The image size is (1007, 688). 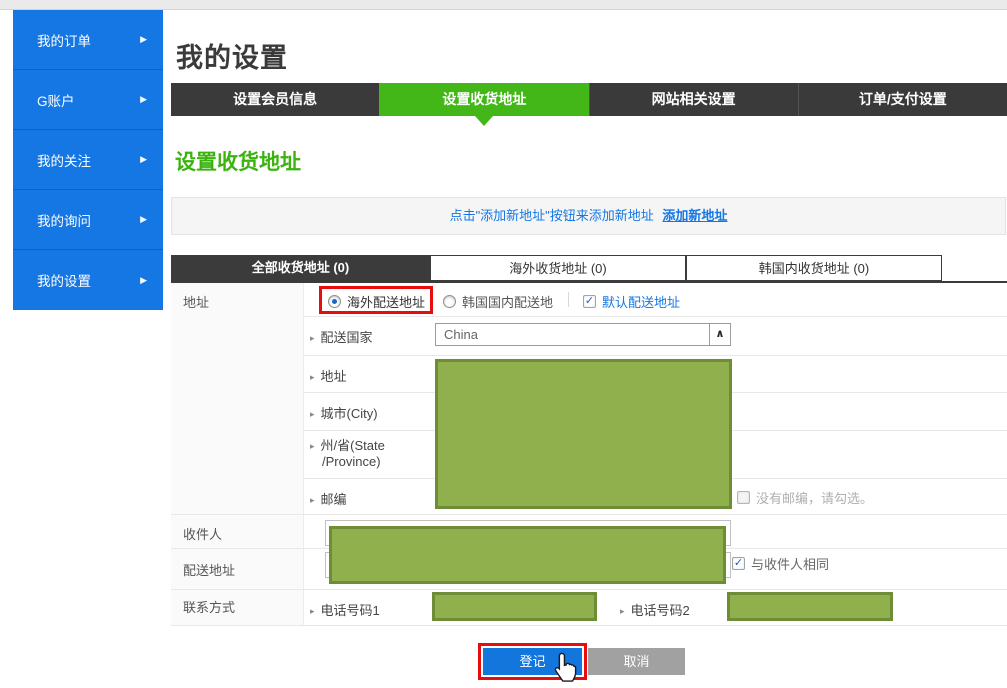 What do you see at coordinates (583, 434) in the screenshot?
I see `redaction-box-address-fields` at bounding box center [583, 434].